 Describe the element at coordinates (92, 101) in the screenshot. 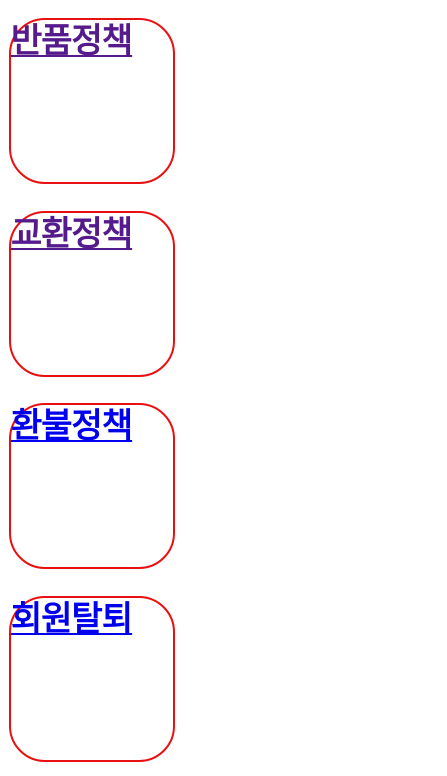

I see `policy-card-return: 반품정책` at that location.